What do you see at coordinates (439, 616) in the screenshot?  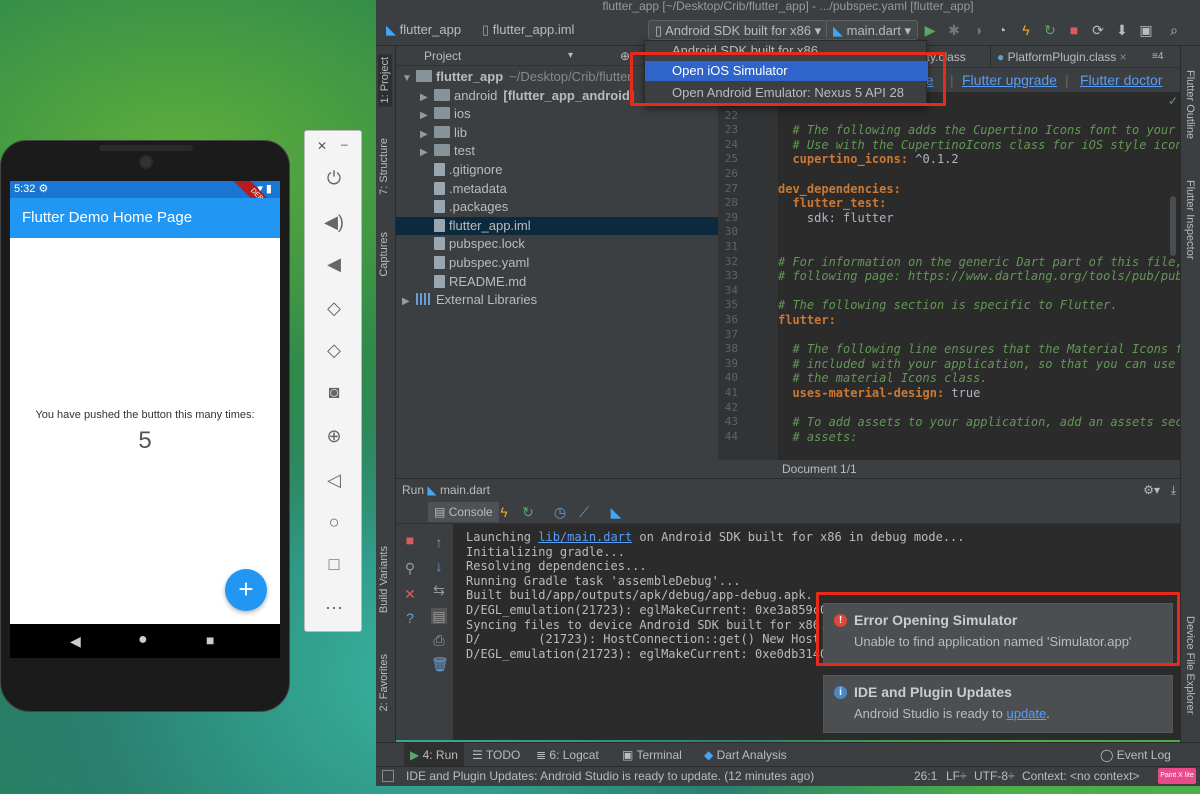 I see `scroll-to-end-icon: ▤` at bounding box center [439, 616].